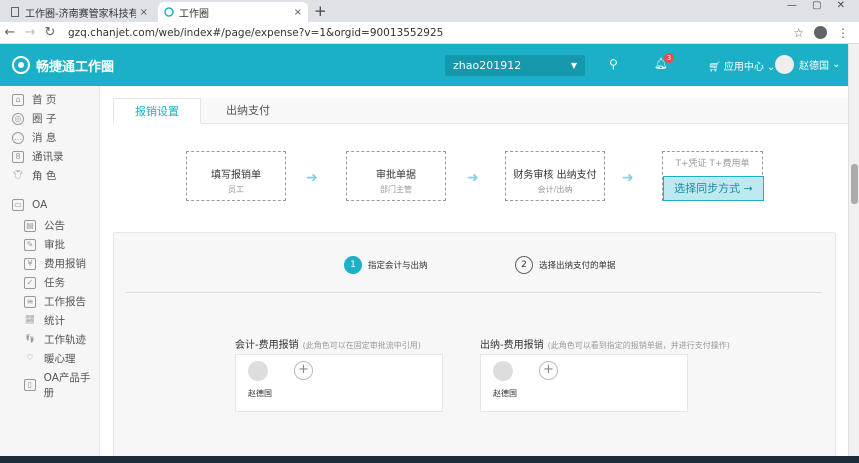 The image size is (859, 463). Describe the element at coordinates (613, 64) in the screenshot. I see `search-icon: ⚲` at that location.